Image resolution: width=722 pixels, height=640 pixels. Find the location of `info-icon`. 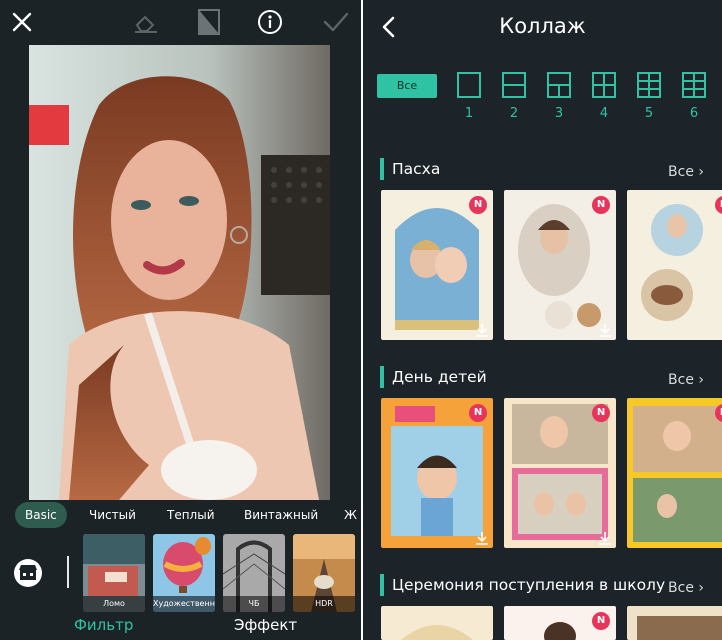

info-icon is located at coordinates (270, 22).